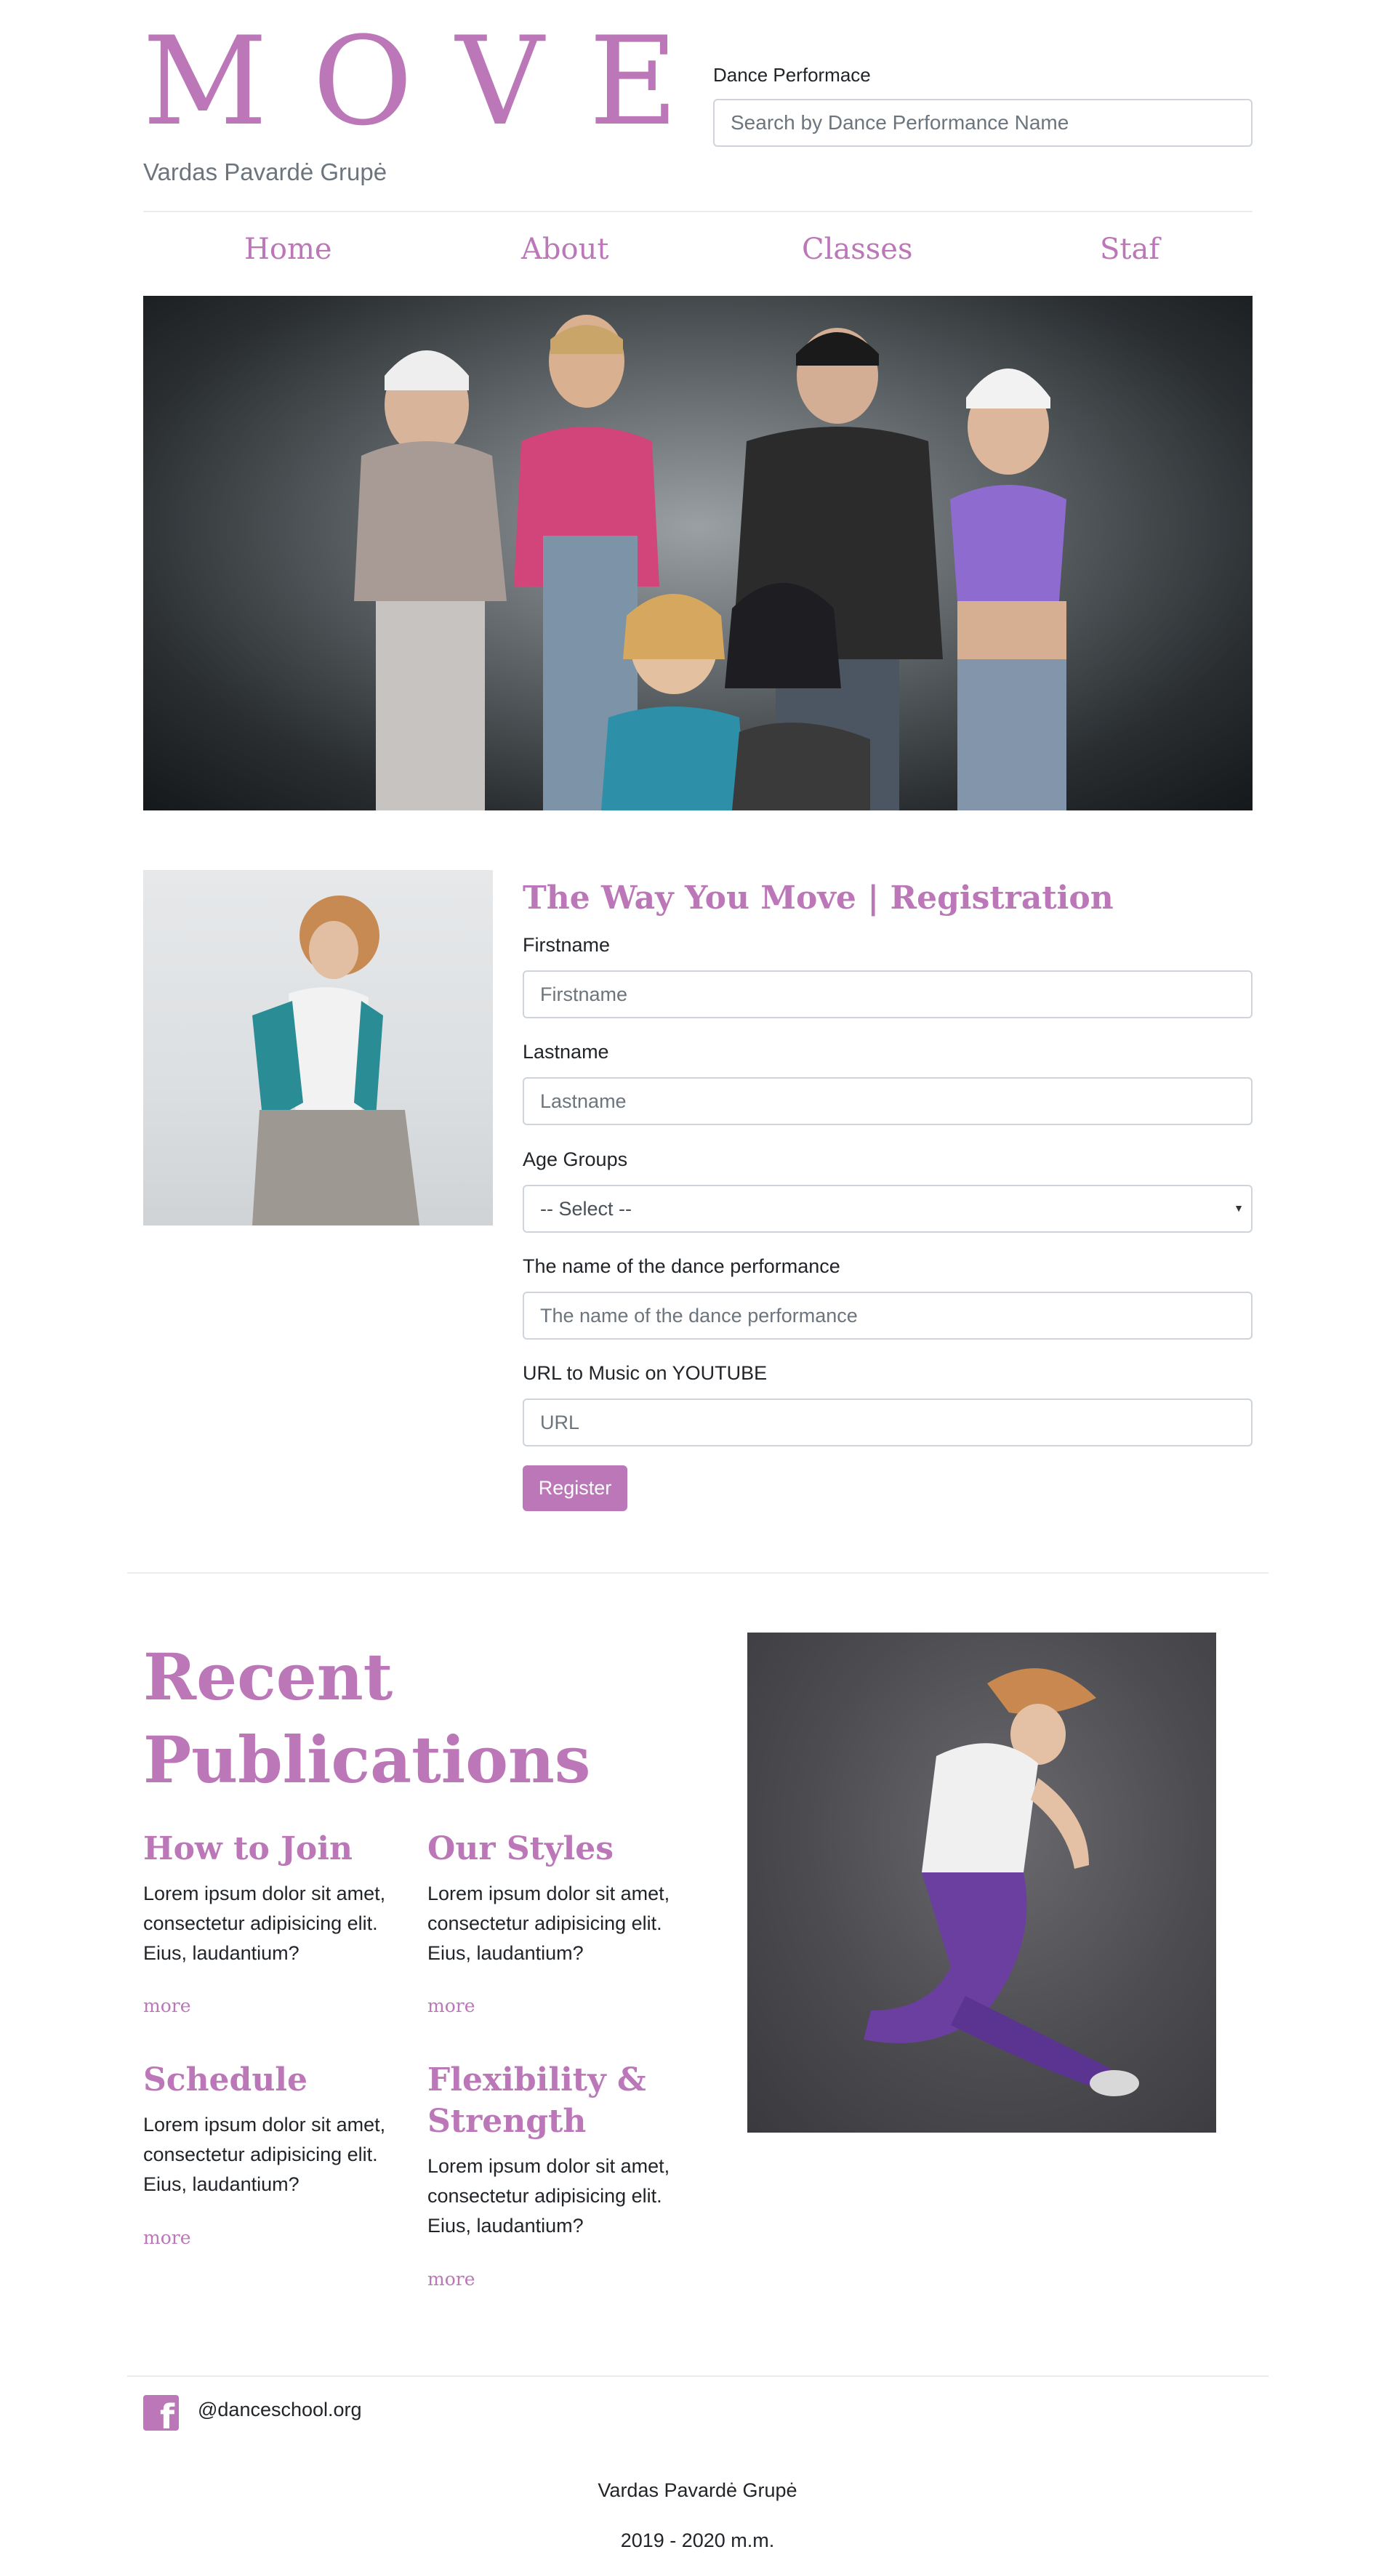 The height and width of the screenshot is (2576, 1395). I want to click on nav-staf: Staf, so click(1129, 249).